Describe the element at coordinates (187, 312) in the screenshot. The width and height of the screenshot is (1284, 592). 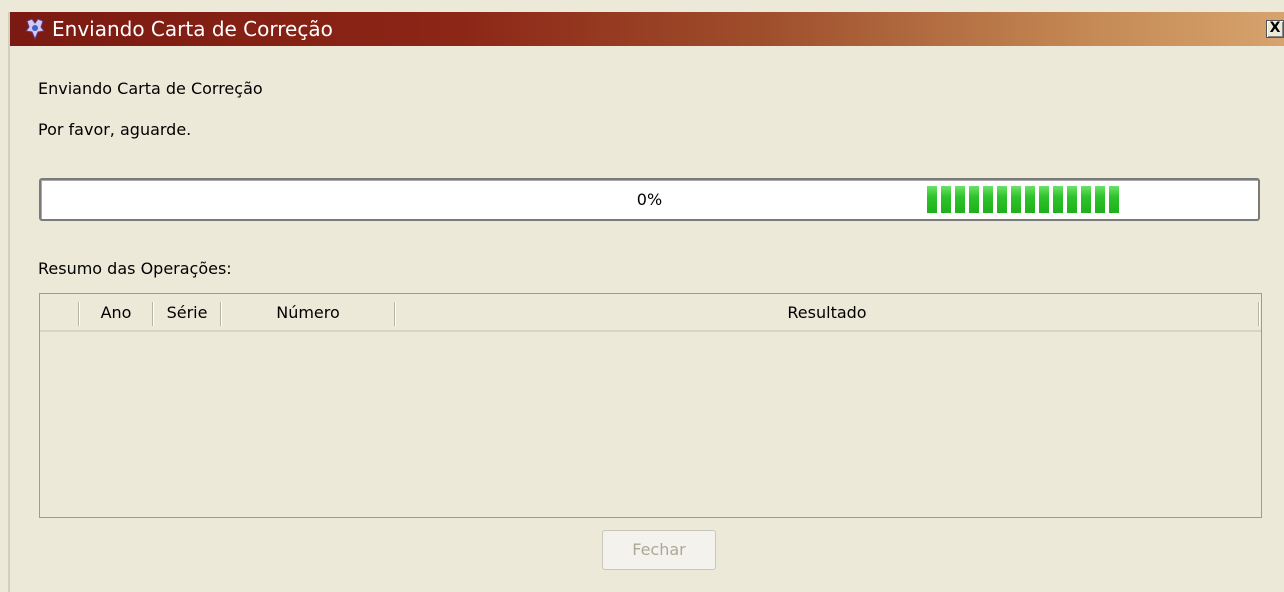
I see `column-header-serie: Série` at that location.